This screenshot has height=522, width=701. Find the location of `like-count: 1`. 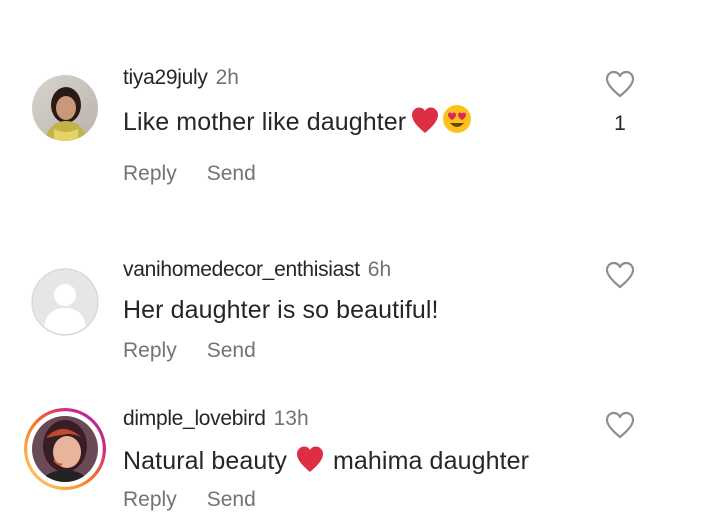

like-count: 1 is located at coordinates (620, 123).